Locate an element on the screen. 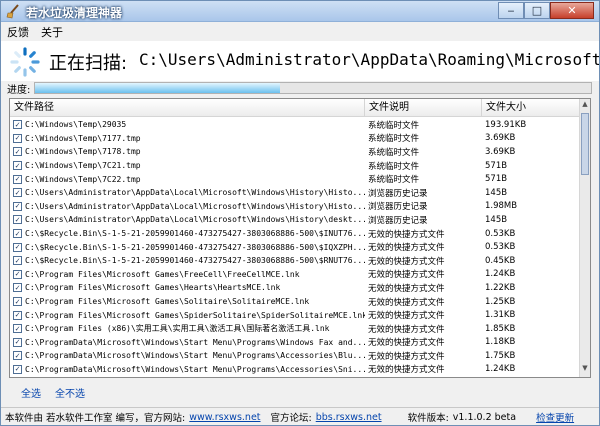 The height and width of the screenshot is (426, 600). select-none-link: 全不选 is located at coordinates (70, 392).